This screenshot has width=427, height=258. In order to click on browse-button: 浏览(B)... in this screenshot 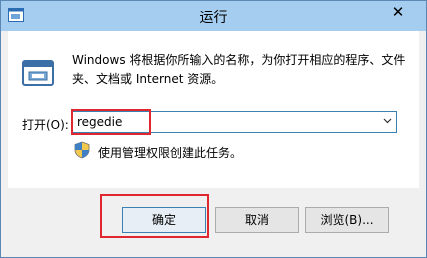, I will do `click(347, 220)`.